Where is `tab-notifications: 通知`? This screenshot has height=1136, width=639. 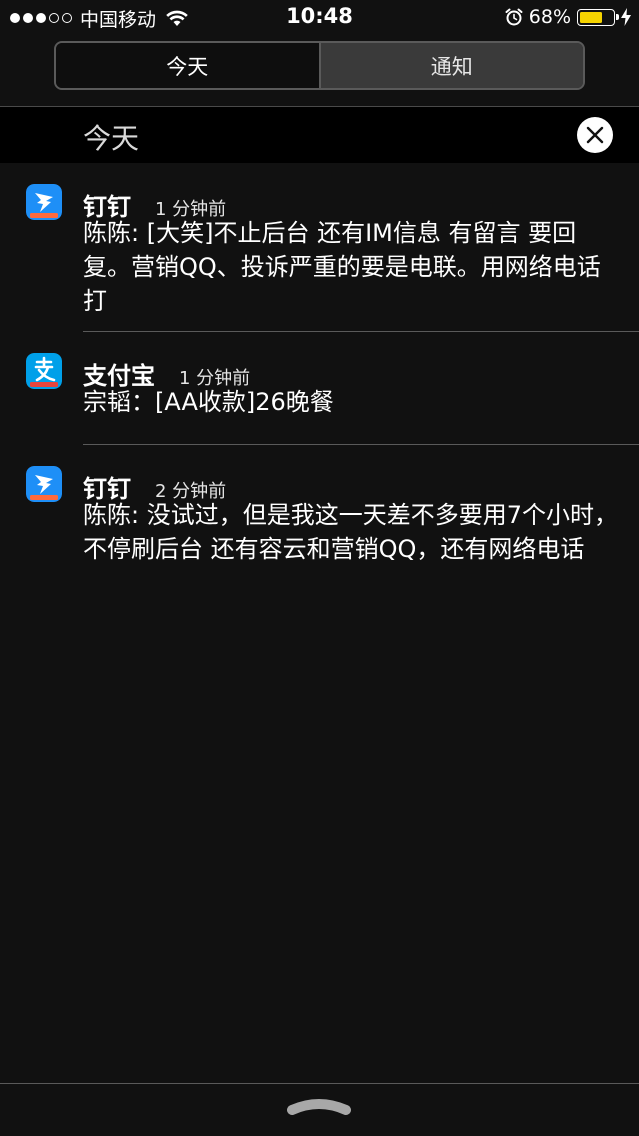
tab-notifications: 通知 is located at coordinates (451, 65).